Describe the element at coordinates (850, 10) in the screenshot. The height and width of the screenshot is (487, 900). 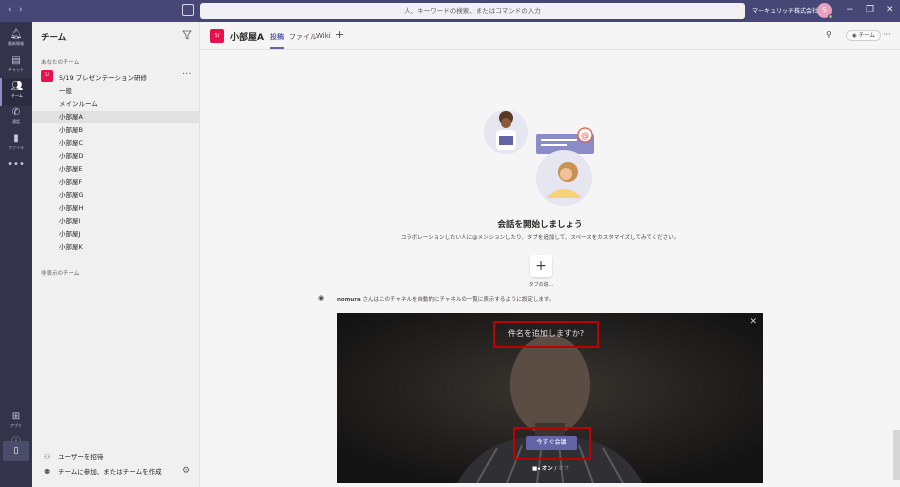
I see `minimize-icon: −` at that location.